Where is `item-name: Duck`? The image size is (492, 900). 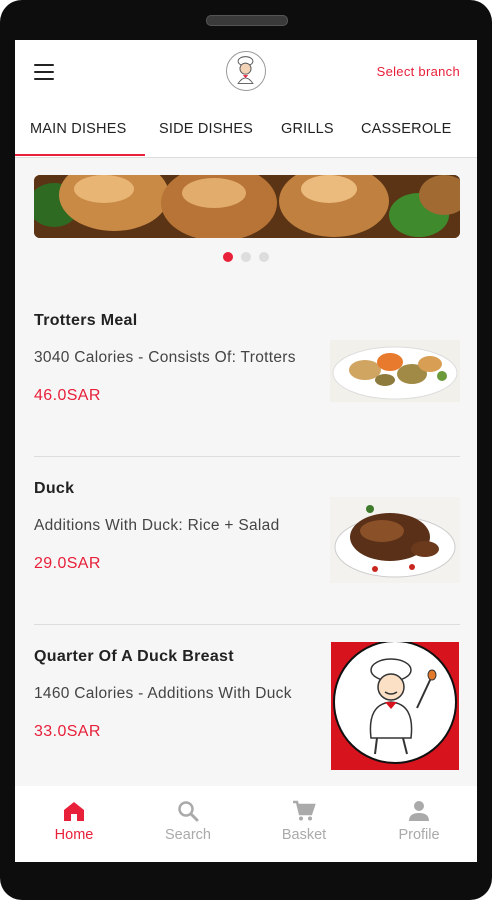
item-name: Duck is located at coordinates (54, 488).